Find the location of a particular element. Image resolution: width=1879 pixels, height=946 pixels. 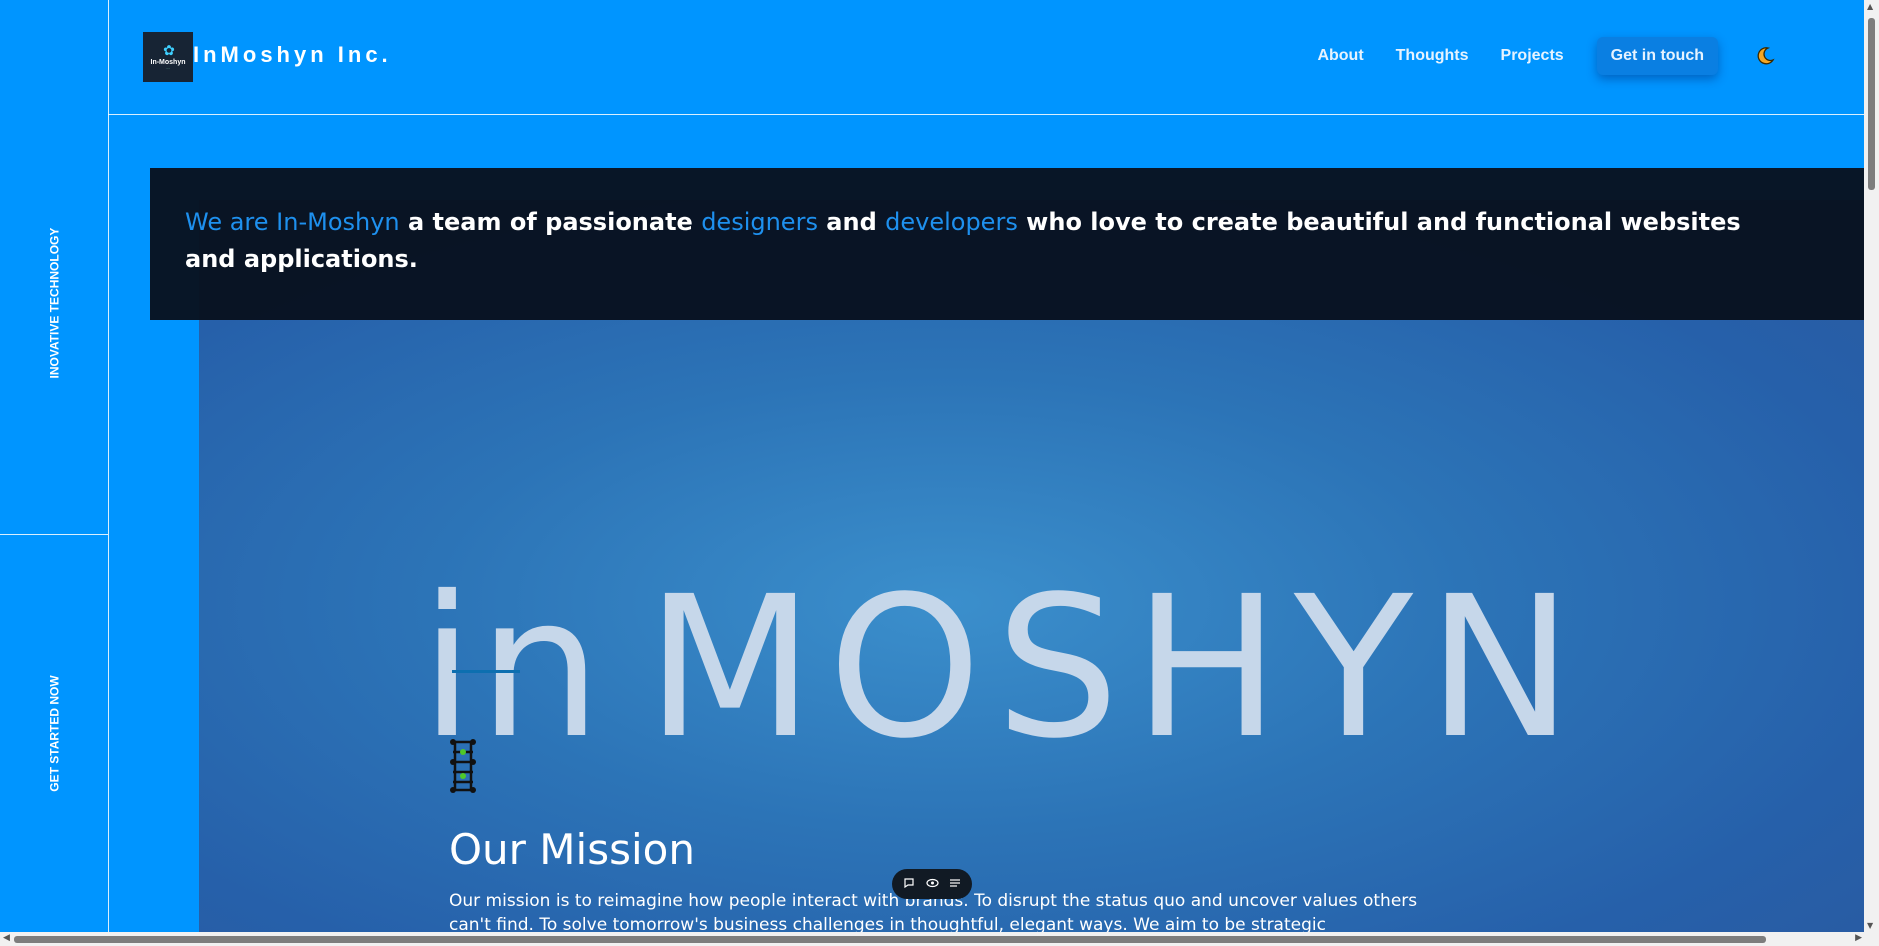

nav-projects: Projects is located at coordinates (1532, 56).